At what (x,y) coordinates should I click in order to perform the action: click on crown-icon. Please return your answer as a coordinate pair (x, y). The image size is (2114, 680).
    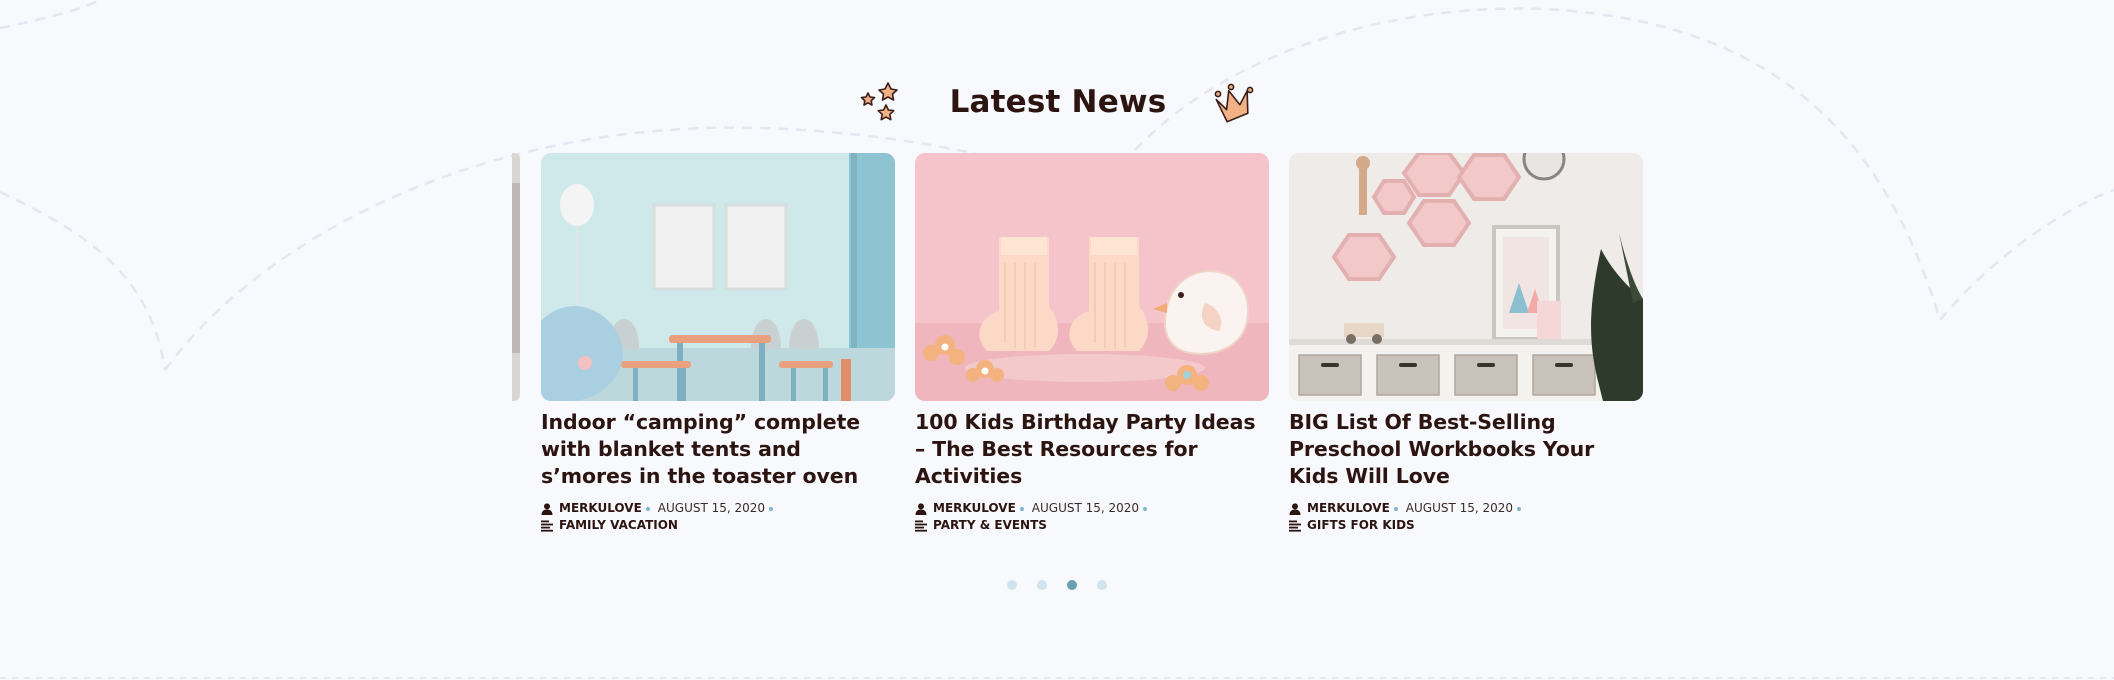
    Looking at the image, I should click on (1234, 102).